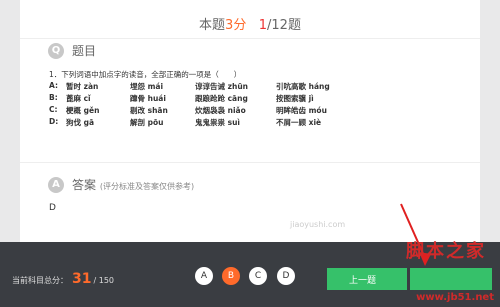 This screenshot has height=307, width=500. I want to click on question-header: 本题3分 1/12题, so click(250, 23).